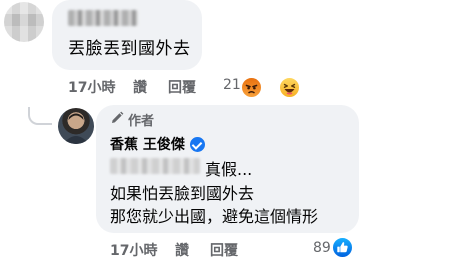  What do you see at coordinates (103, 18) in the screenshot?
I see `commenter-name-redacted` at bounding box center [103, 18].